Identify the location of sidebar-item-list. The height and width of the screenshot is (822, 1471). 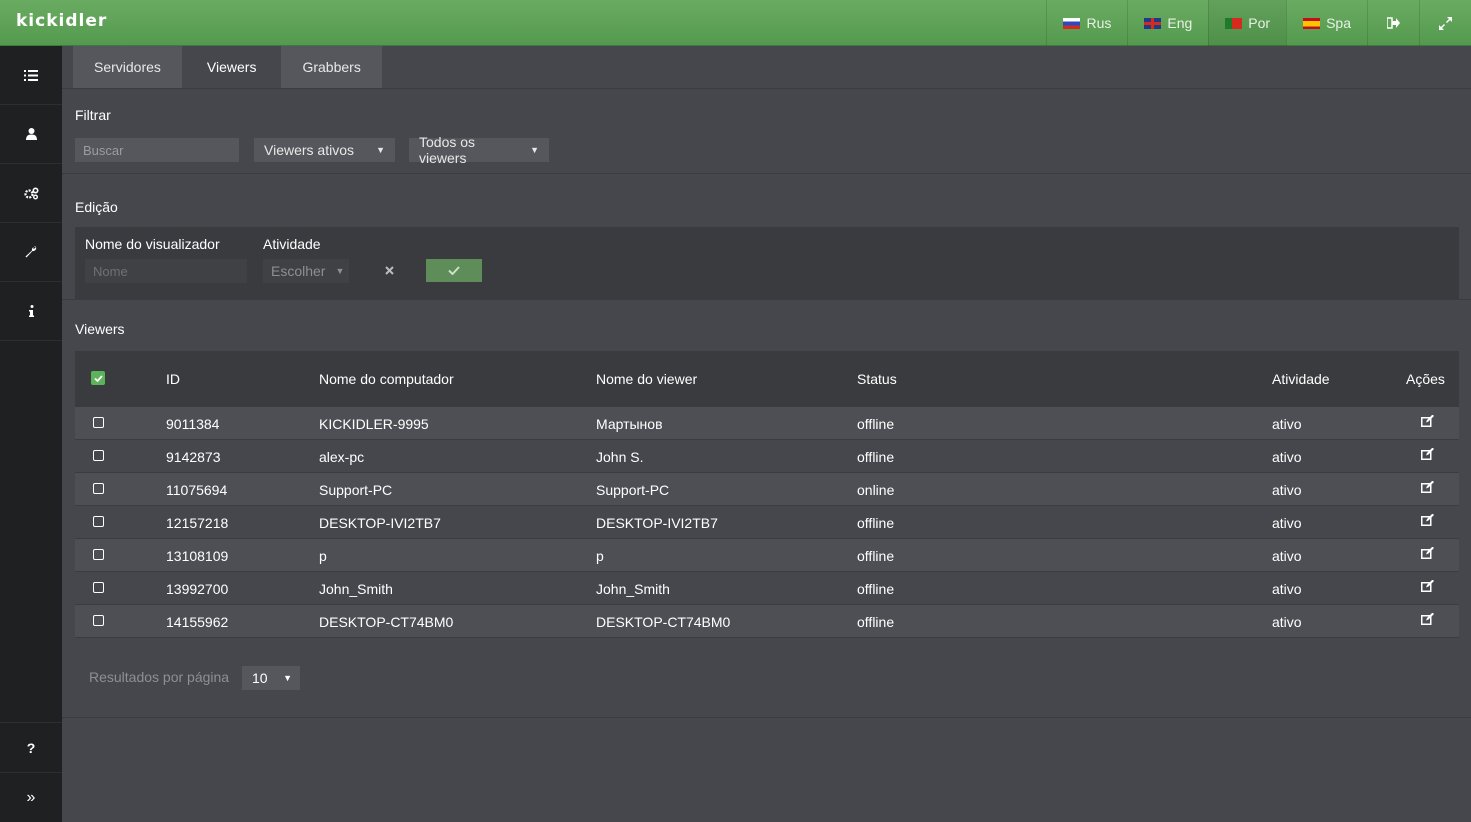
(31, 75).